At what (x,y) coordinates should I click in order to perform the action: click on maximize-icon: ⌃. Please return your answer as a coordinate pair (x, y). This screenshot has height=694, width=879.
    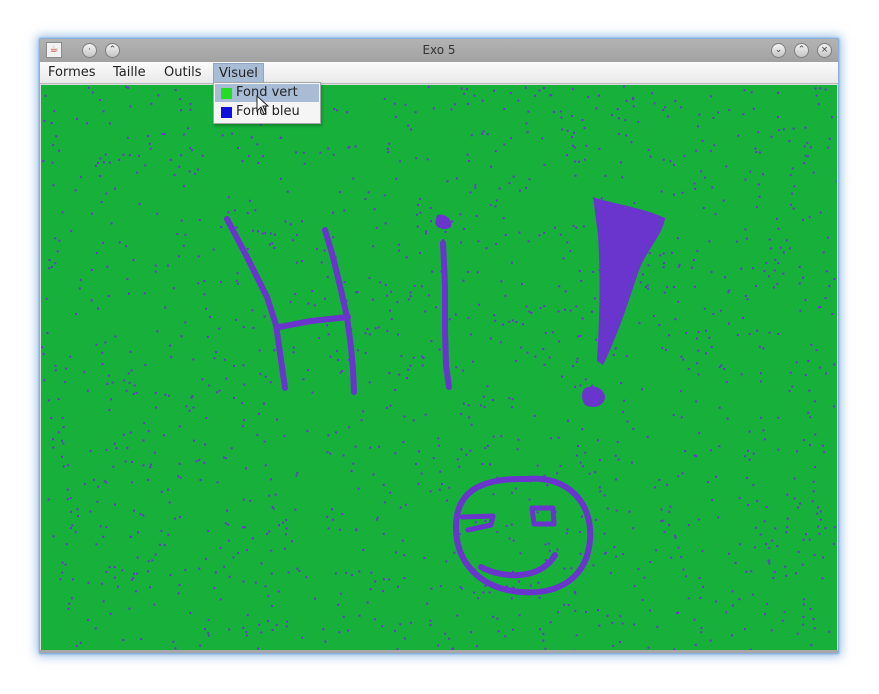
    Looking at the image, I should click on (801, 50).